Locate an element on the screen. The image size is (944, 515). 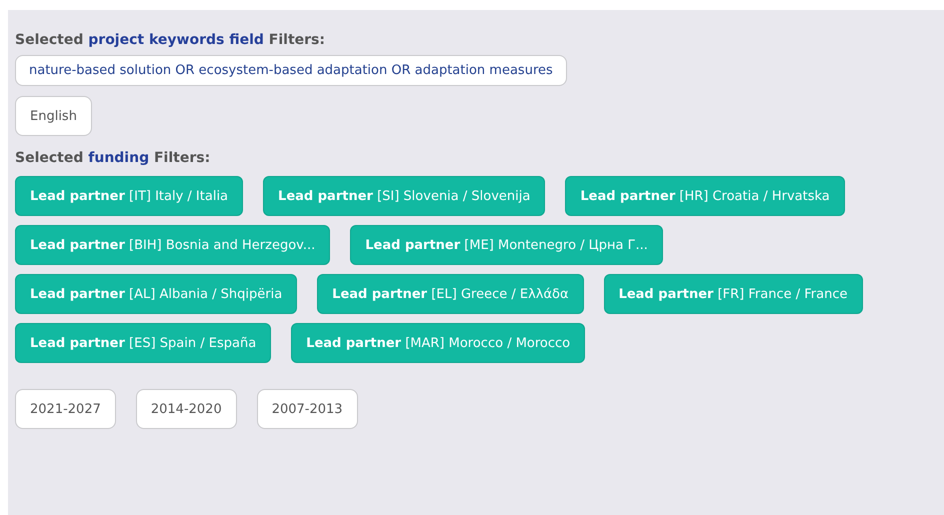
filter-tag: Lead partner [IT] Italy / Italia is located at coordinates (129, 196).